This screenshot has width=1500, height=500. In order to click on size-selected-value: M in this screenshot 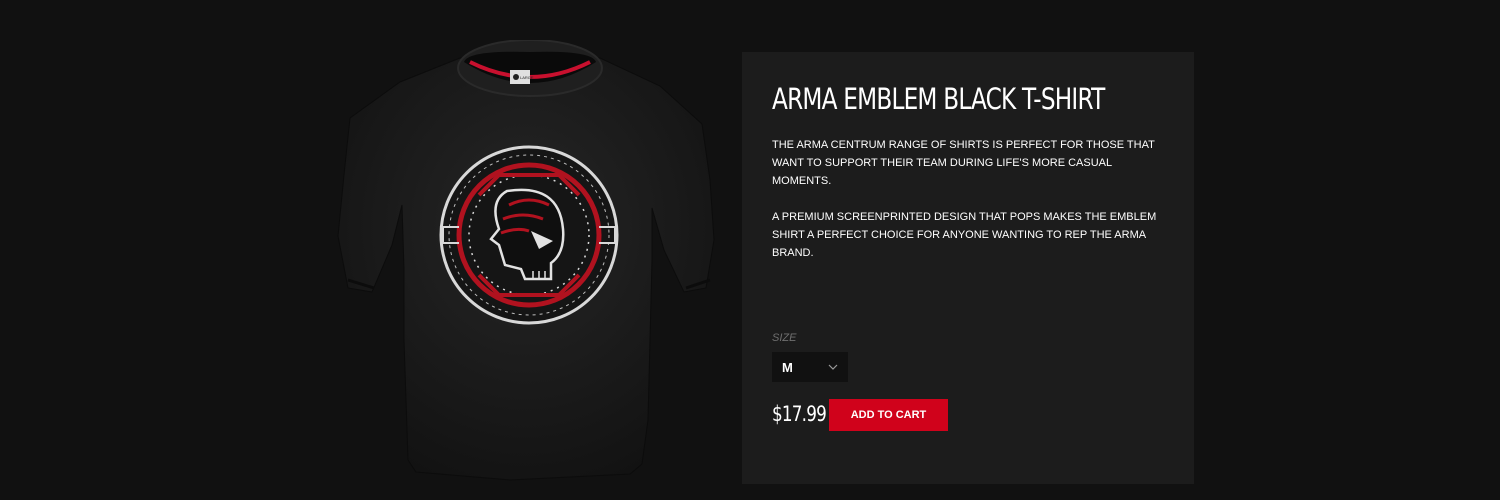, I will do `click(787, 367)`.